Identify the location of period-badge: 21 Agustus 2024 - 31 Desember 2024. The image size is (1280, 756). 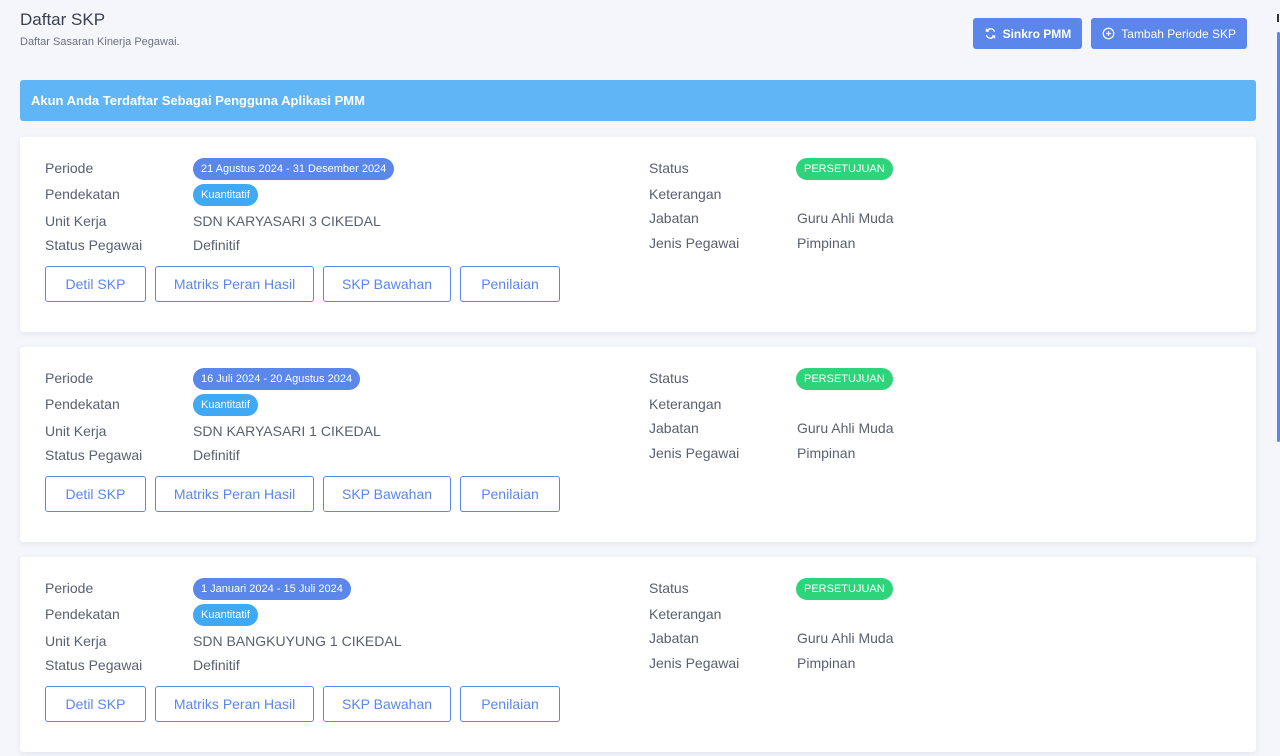
(294, 169).